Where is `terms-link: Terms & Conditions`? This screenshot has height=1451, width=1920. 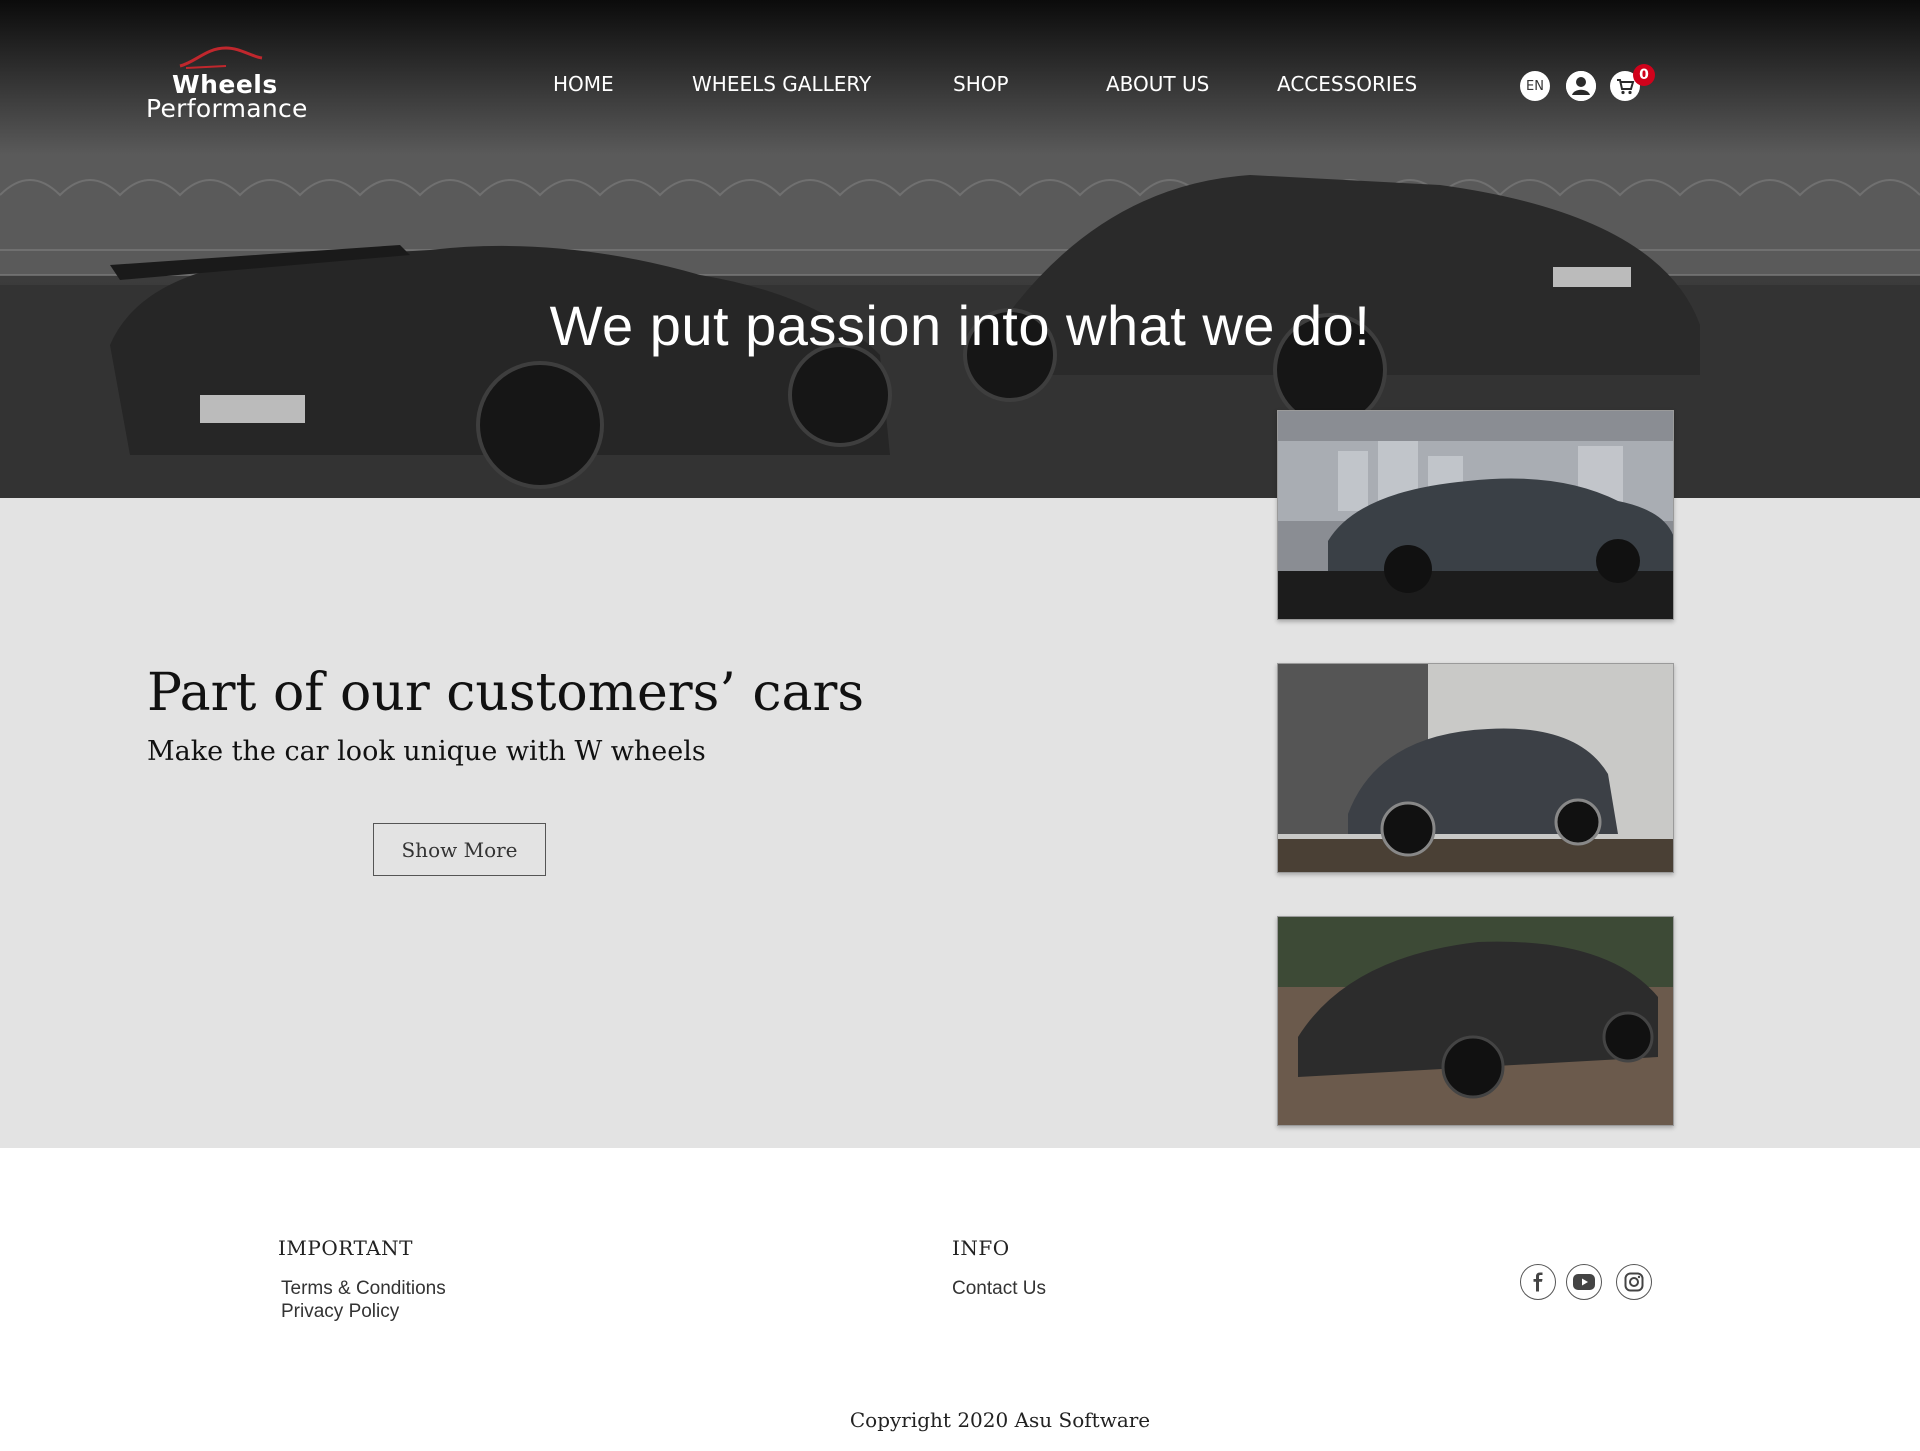
terms-link: Terms & Conditions is located at coordinates (363, 1289).